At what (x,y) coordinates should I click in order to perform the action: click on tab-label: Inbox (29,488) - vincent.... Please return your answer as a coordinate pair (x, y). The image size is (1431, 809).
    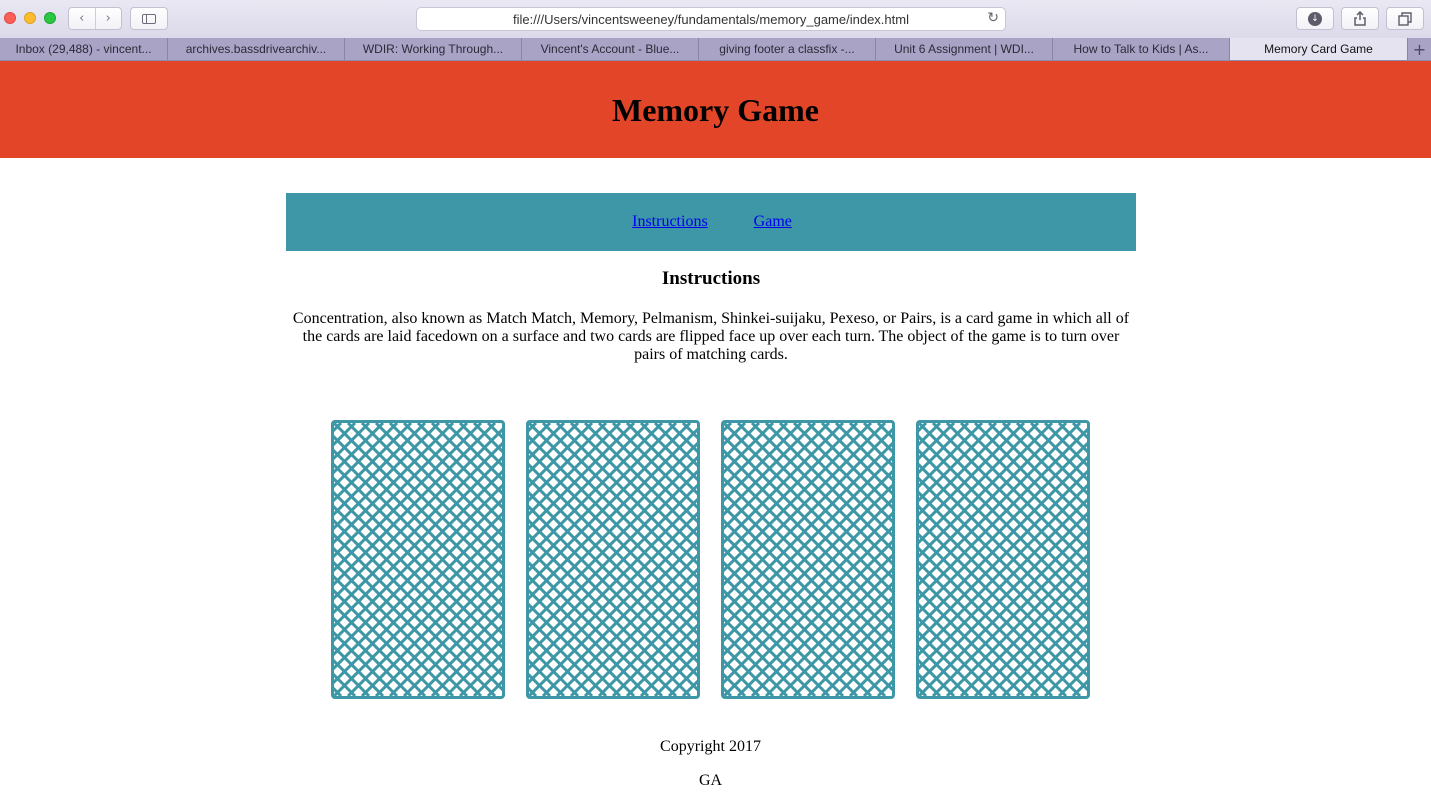
    Looking at the image, I should click on (83, 49).